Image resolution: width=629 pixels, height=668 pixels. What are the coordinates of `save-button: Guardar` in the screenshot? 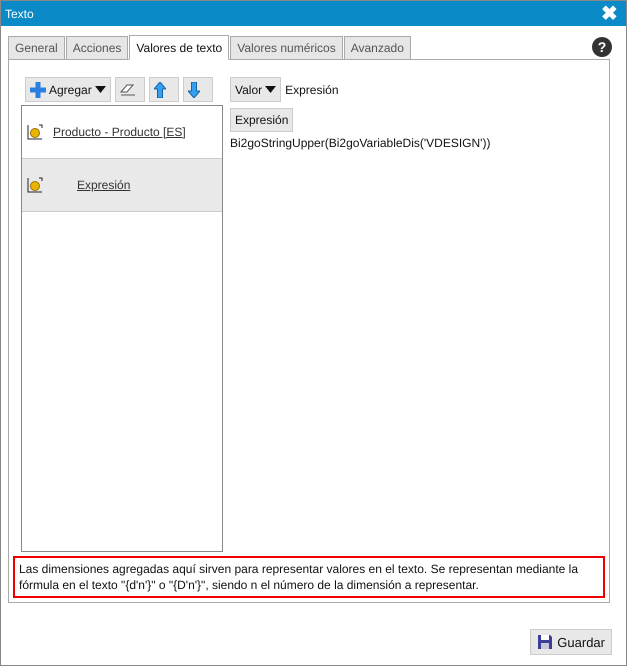 It's located at (571, 642).